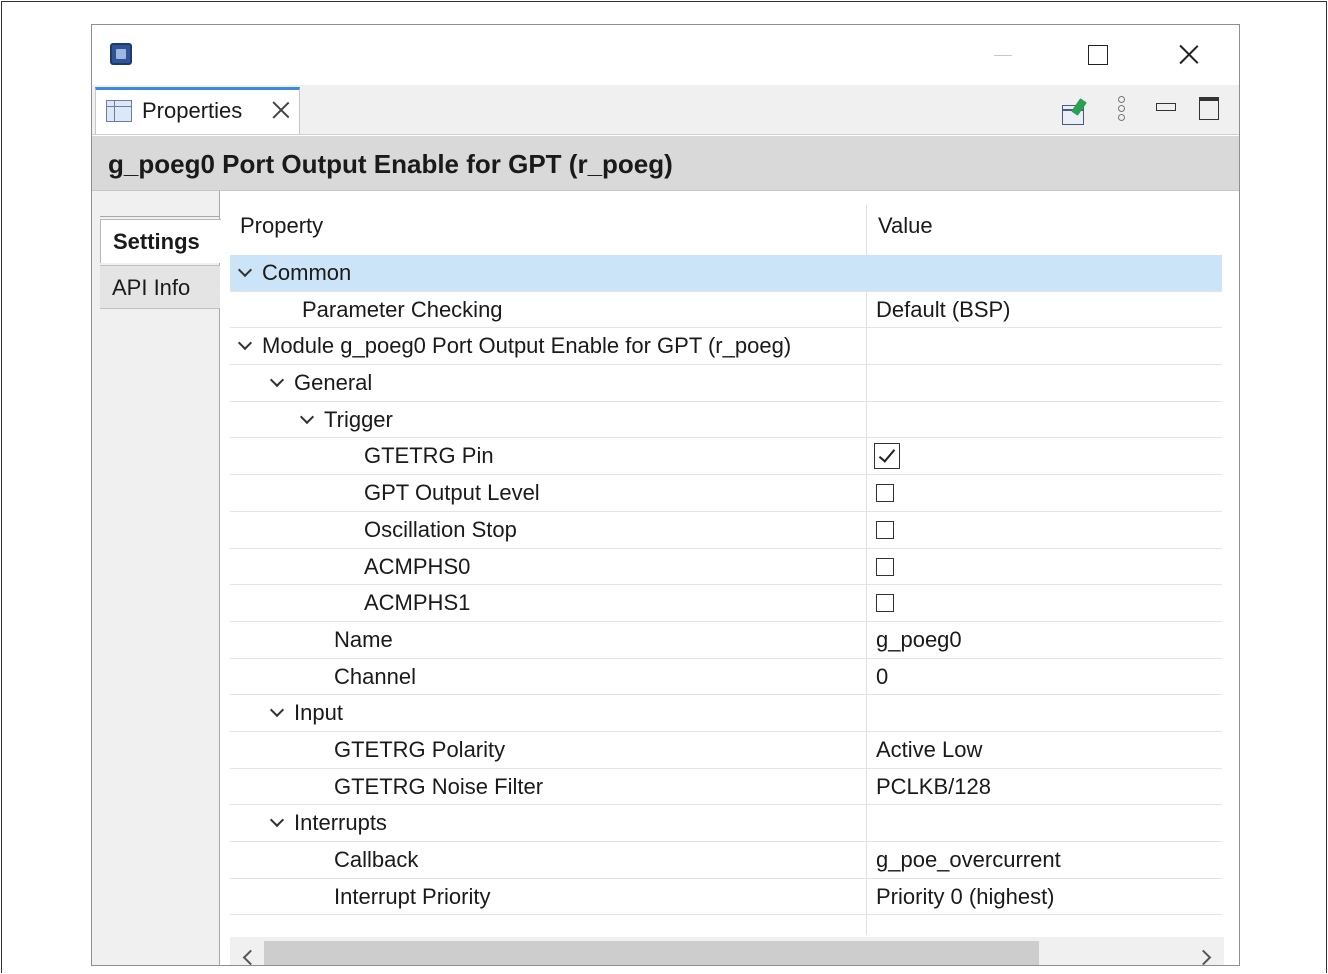 The image size is (1328, 974). I want to click on scroll-right-icon, so click(1206, 956).